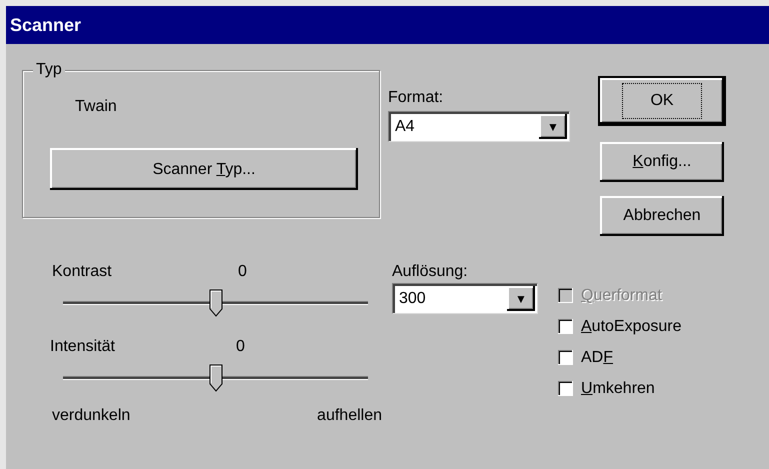 The width and height of the screenshot is (769, 469). I want to click on slider-label: Intensität, so click(83, 346).